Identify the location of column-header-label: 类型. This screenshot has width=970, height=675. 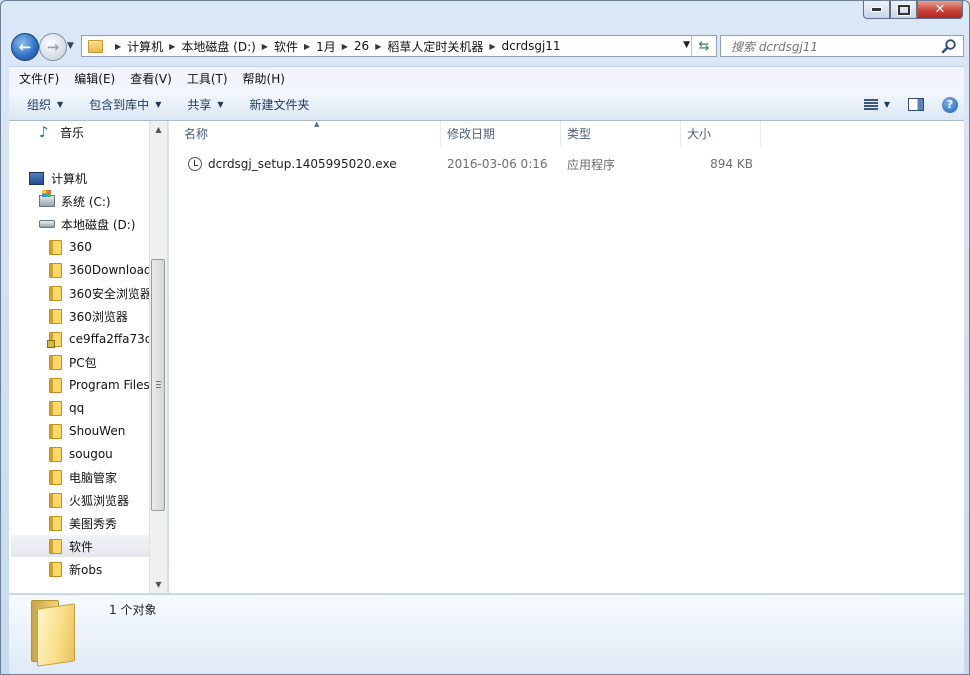
(579, 134).